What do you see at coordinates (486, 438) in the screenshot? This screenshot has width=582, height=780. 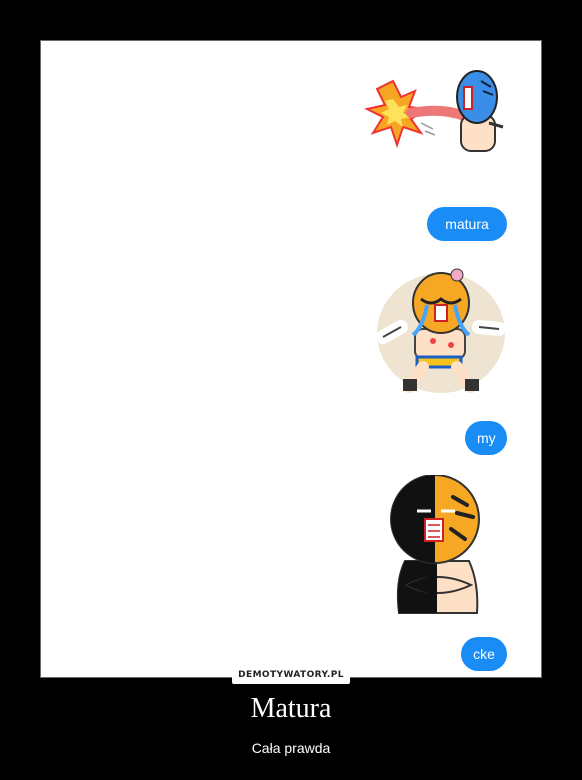 I see `message-bubble-my: my` at bounding box center [486, 438].